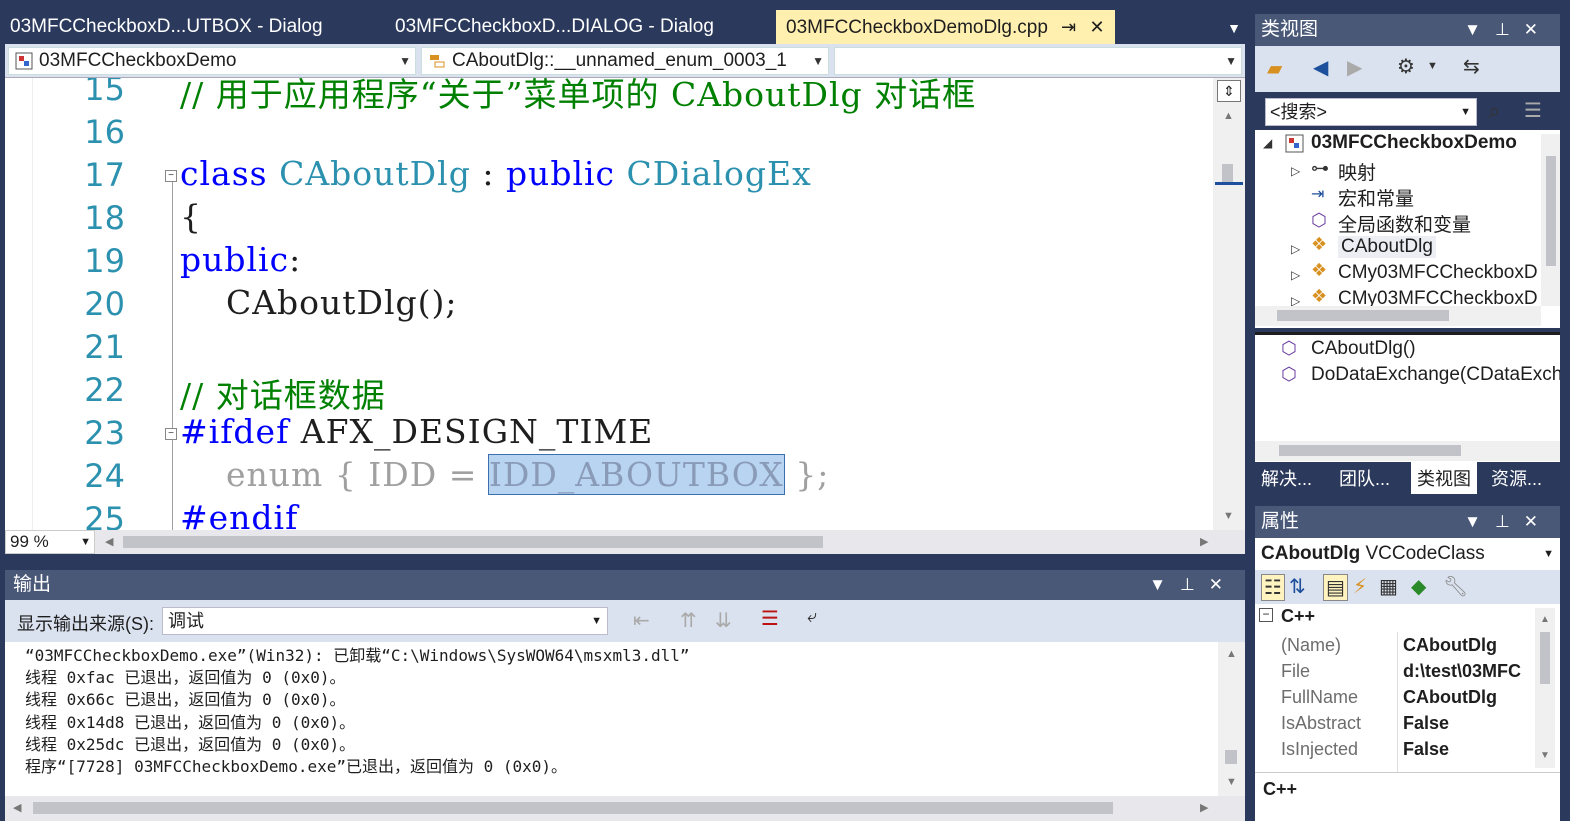 The image size is (1570, 821). What do you see at coordinates (945, 27) in the screenshot?
I see `tab-dlg-cpp: 03MFCCheckboxDemoDlg.cpp ⇥ ✕` at bounding box center [945, 27].